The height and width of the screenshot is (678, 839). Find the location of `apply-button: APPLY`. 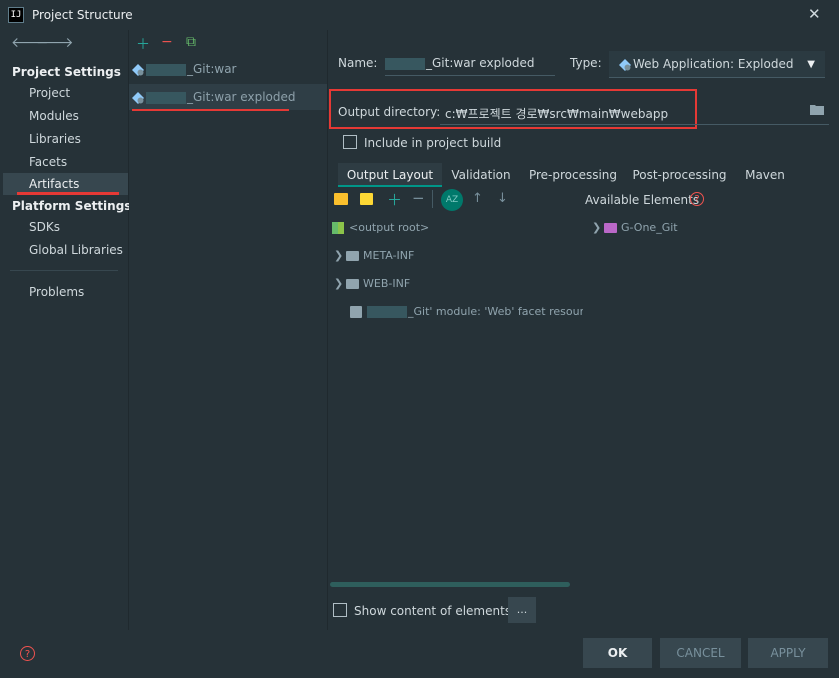

apply-button: APPLY is located at coordinates (788, 653).